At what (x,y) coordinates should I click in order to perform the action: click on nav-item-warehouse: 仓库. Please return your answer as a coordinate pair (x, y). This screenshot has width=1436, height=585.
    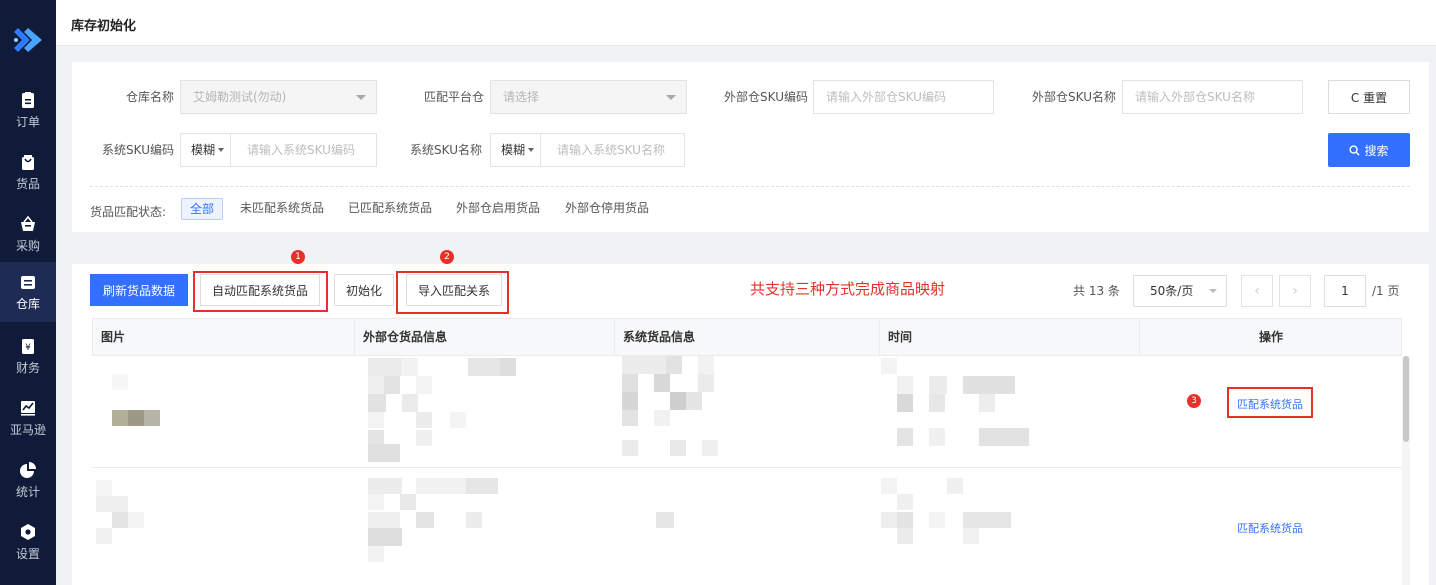
    Looking at the image, I should click on (28, 292).